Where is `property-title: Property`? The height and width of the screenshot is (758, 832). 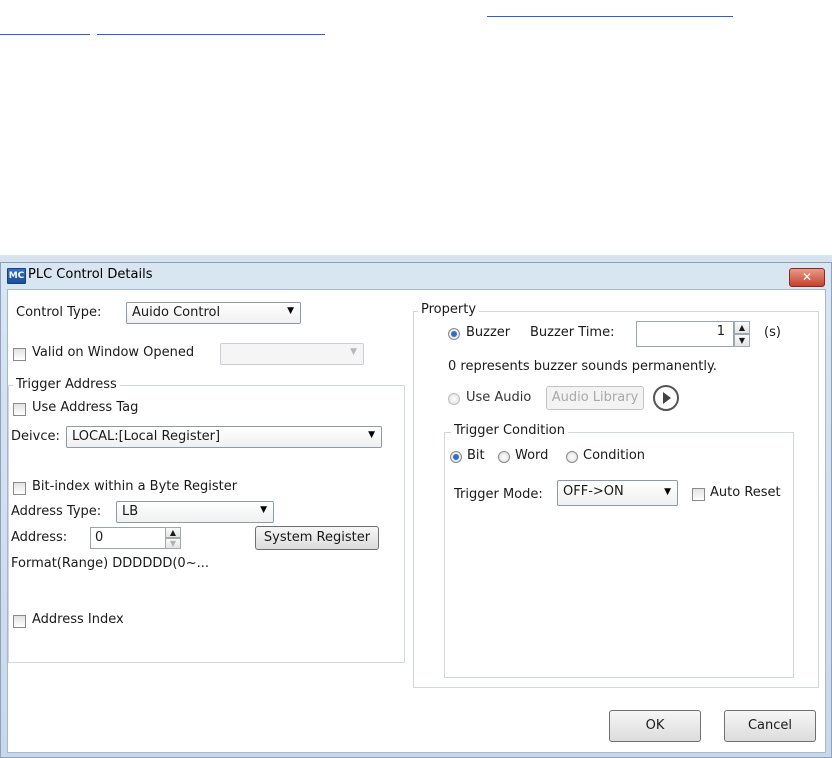
property-title: Property is located at coordinates (449, 309).